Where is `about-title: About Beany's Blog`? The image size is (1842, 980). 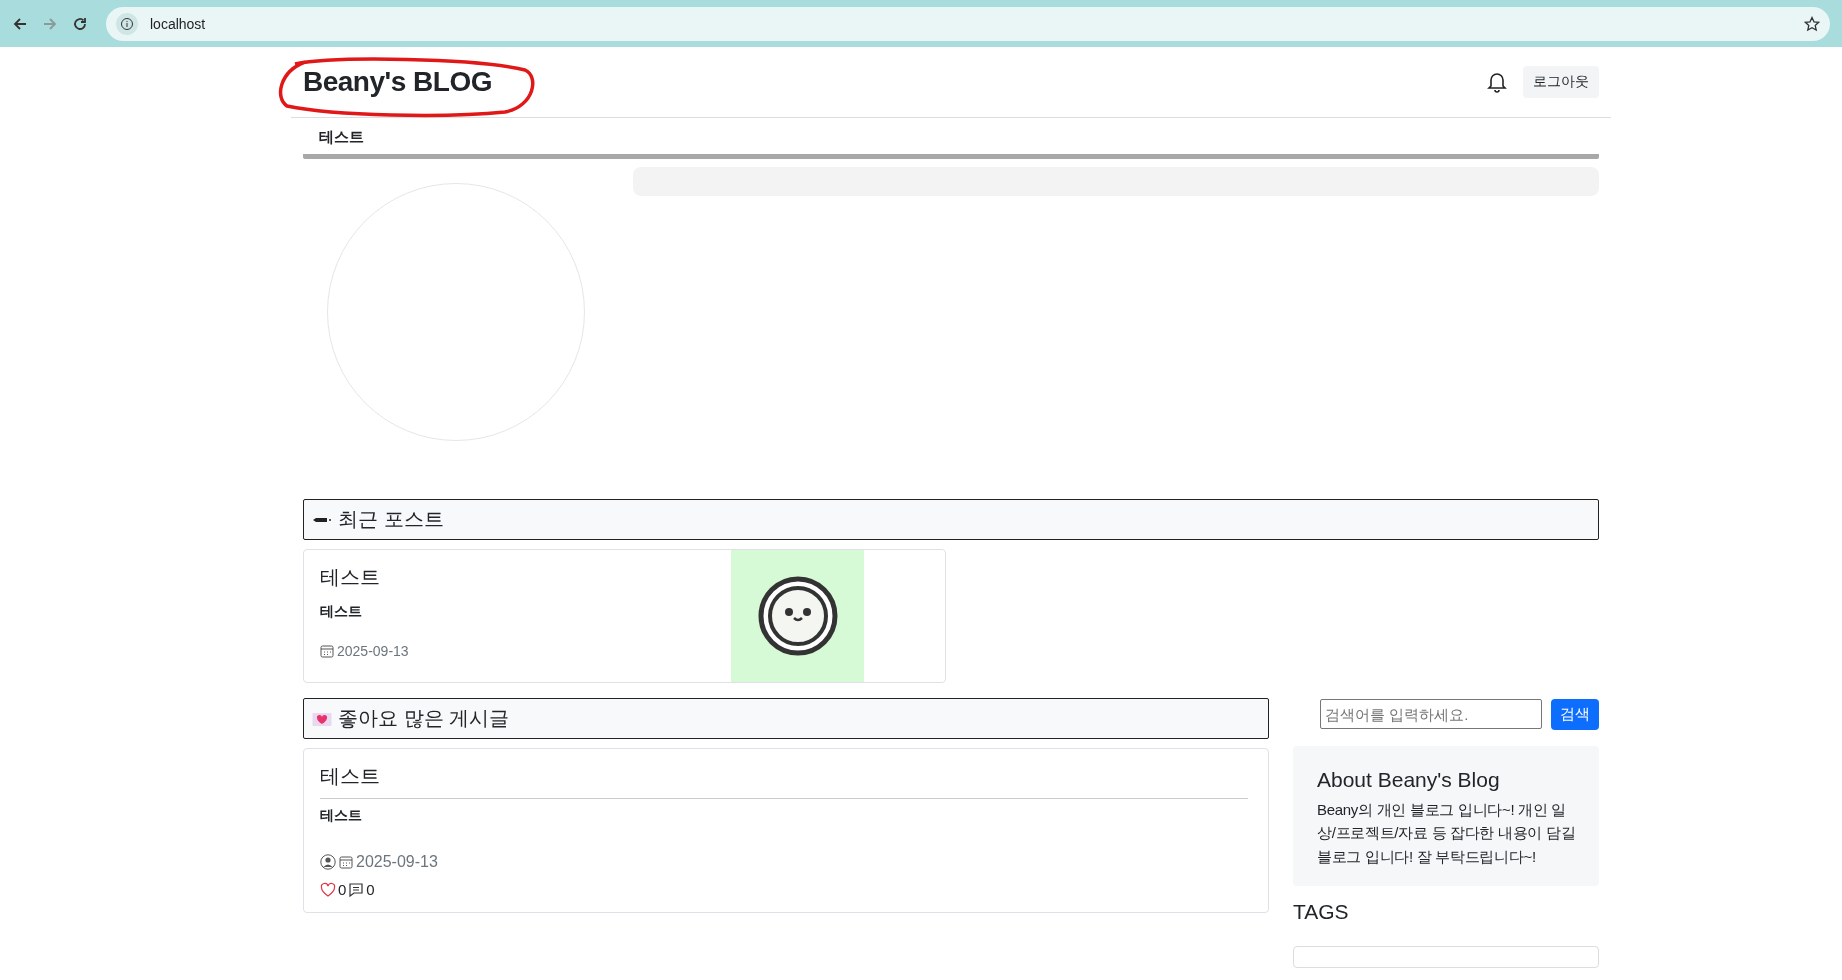 about-title: About Beany's Blog is located at coordinates (1409, 780).